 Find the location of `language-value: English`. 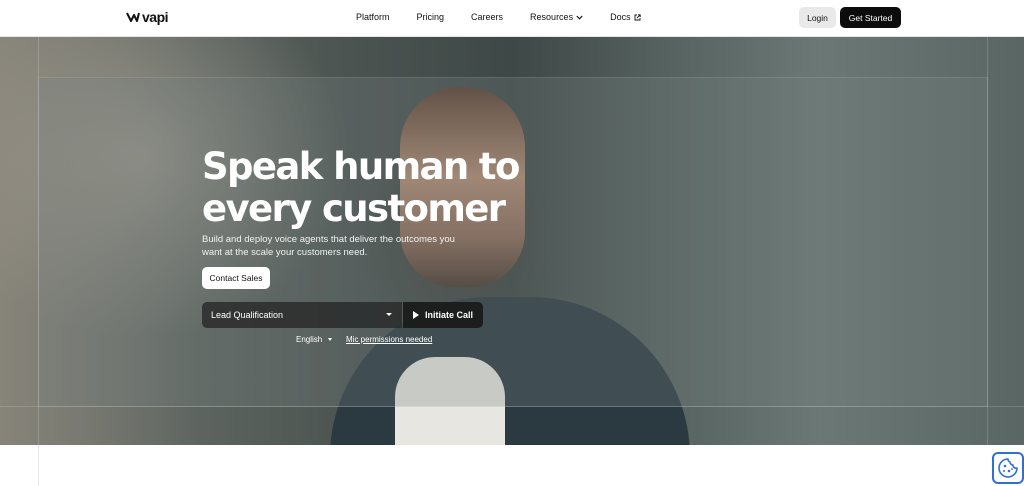

language-value: English is located at coordinates (309, 339).